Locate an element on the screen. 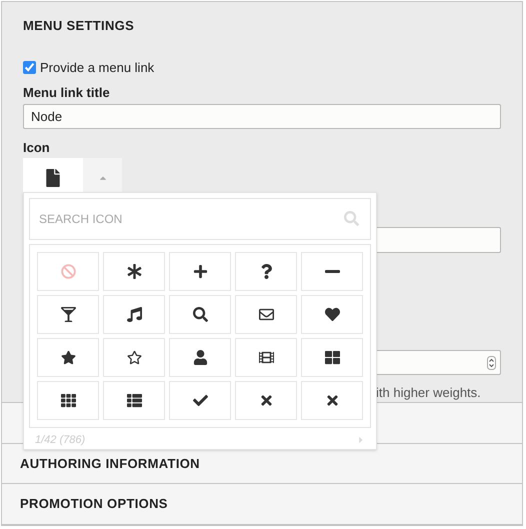 The width and height of the screenshot is (526, 529). section-heading: MENU SETTINGS is located at coordinates (79, 26).